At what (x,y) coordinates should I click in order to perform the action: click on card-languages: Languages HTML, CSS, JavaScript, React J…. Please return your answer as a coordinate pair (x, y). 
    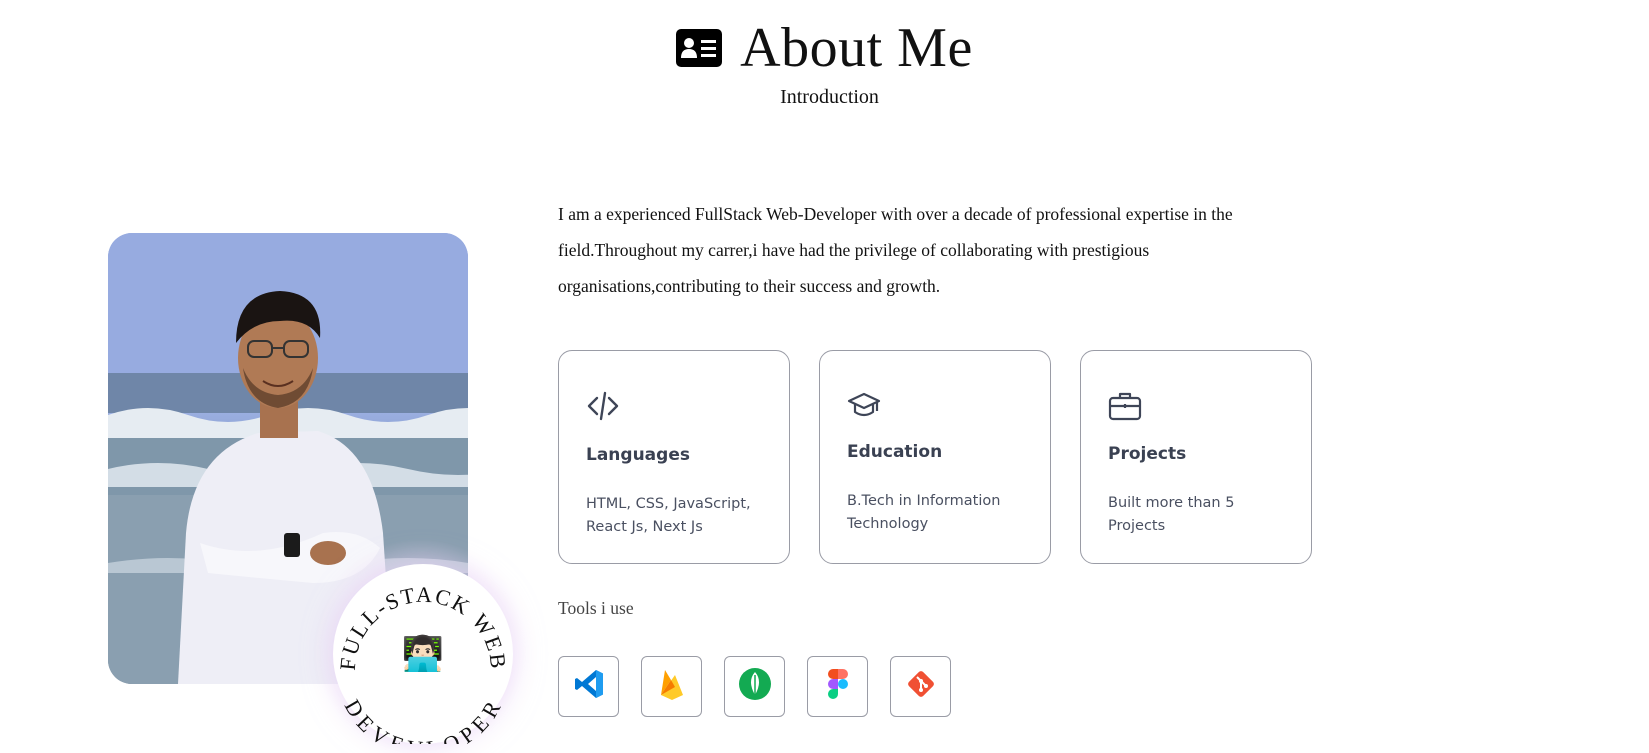
    Looking at the image, I should click on (674, 457).